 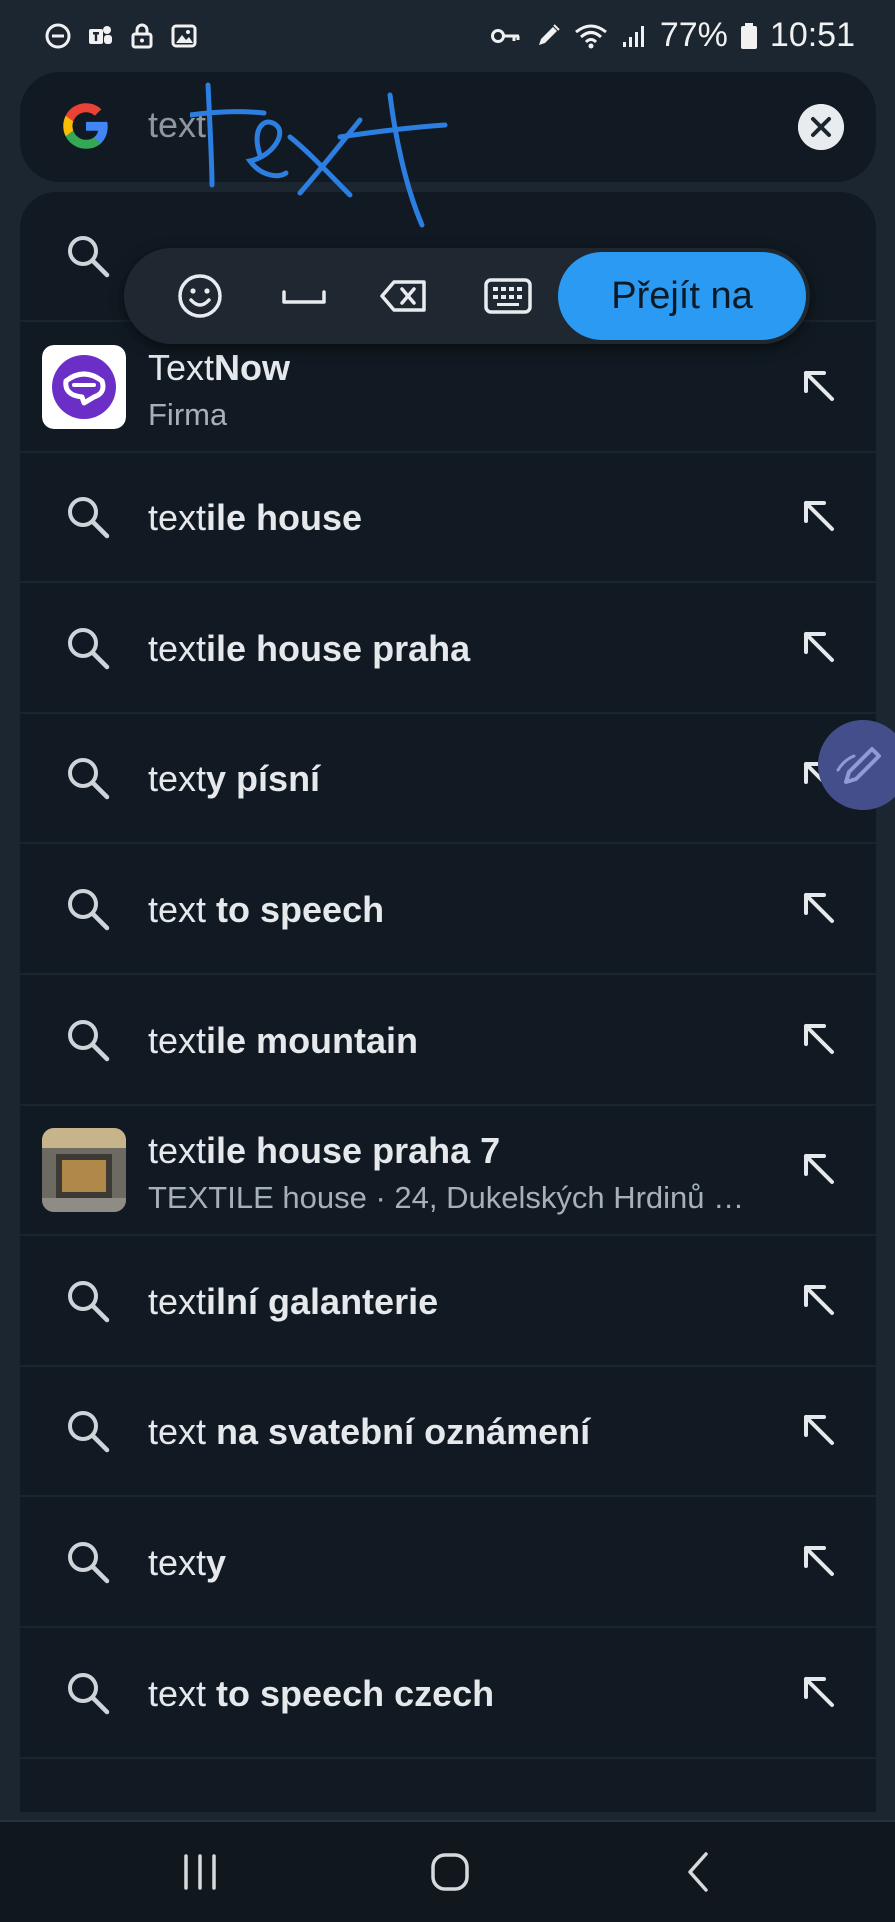 I want to click on back-icon, so click(x=700, y=1872).